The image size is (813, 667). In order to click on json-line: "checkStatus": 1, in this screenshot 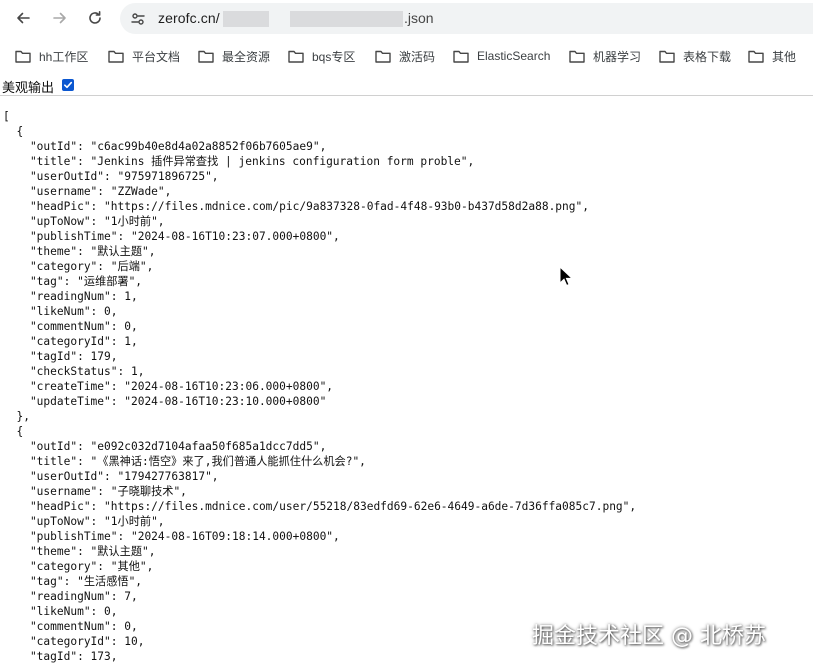, I will do `click(74, 371)`.